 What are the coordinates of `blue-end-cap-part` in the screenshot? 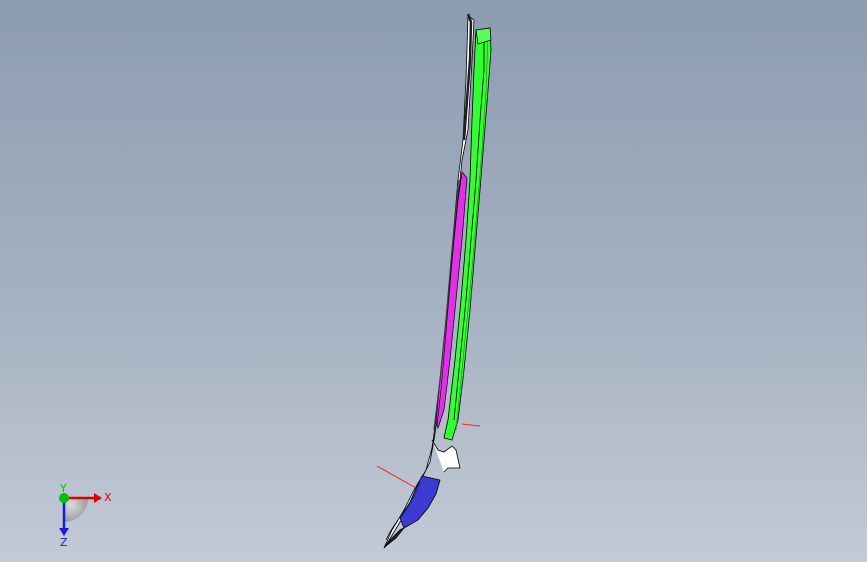 It's located at (420, 502).